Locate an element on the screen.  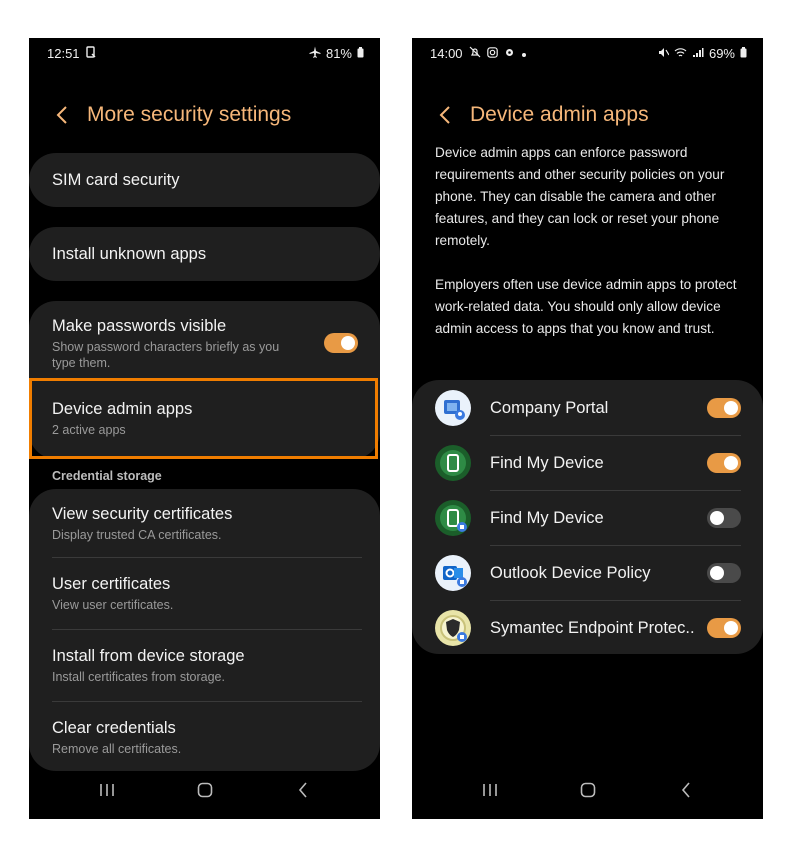
sim-card-security-item: SIM card security is located at coordinates (204, 180).